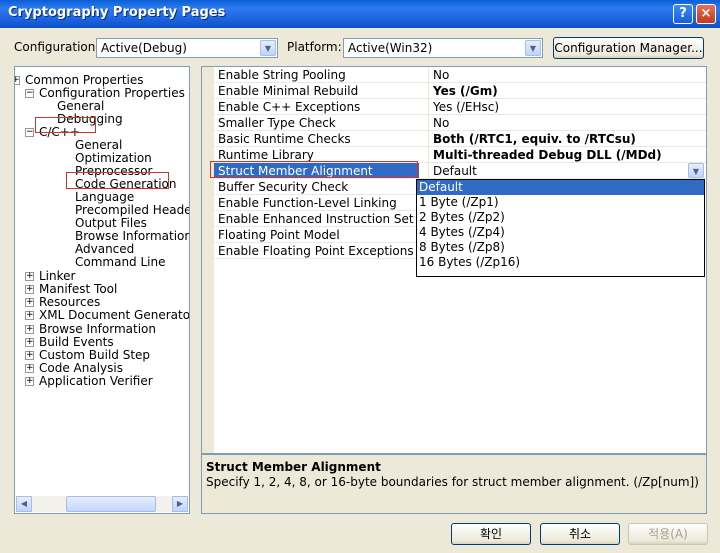  What do you see at coordinates (316, 219) in the screenshot?
I see `property-name: Enable Enhanced Instruction Set` at bounding box center [316, 219].